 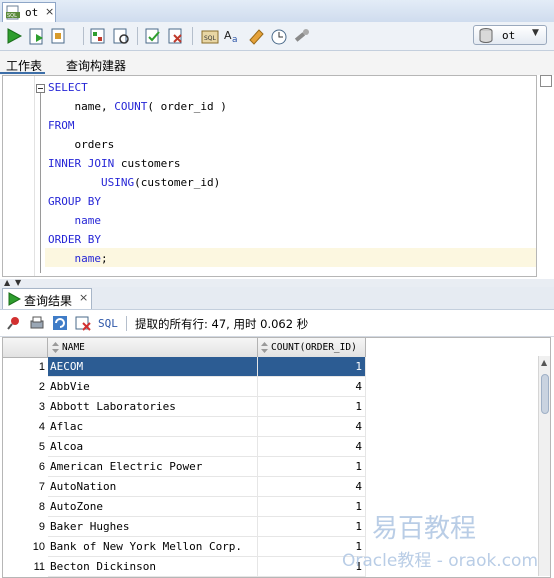 I want to click on row-number: 4, so click(x=25, y=427).